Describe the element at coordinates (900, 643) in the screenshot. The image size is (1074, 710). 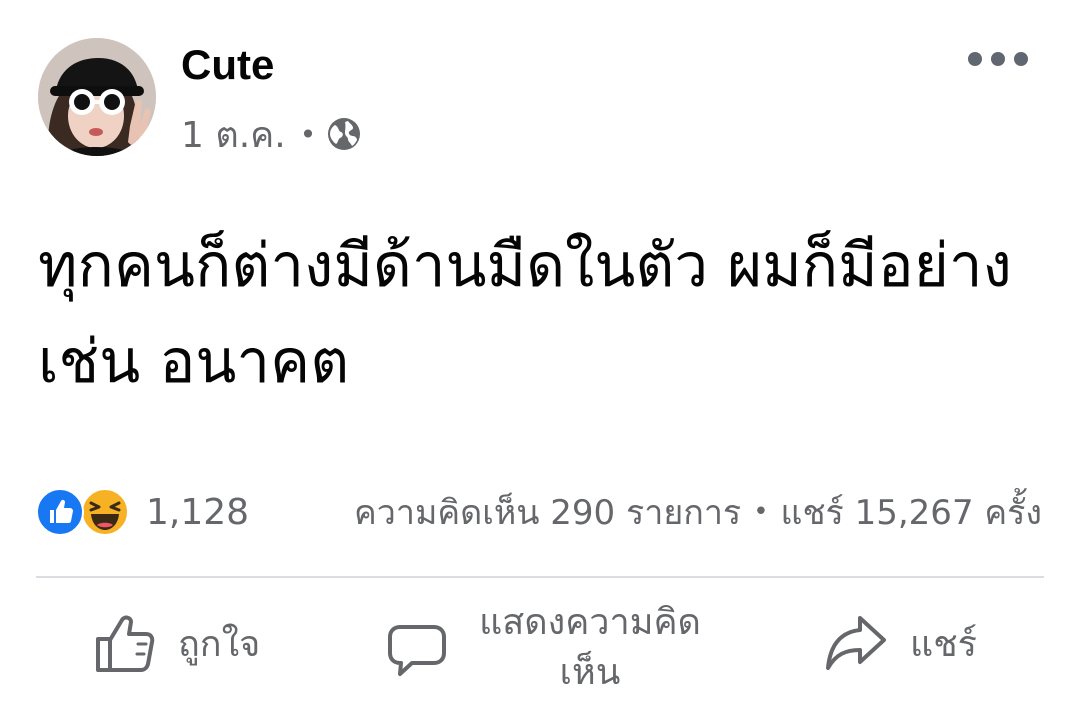
I see `share-button: แชร์` at that location.